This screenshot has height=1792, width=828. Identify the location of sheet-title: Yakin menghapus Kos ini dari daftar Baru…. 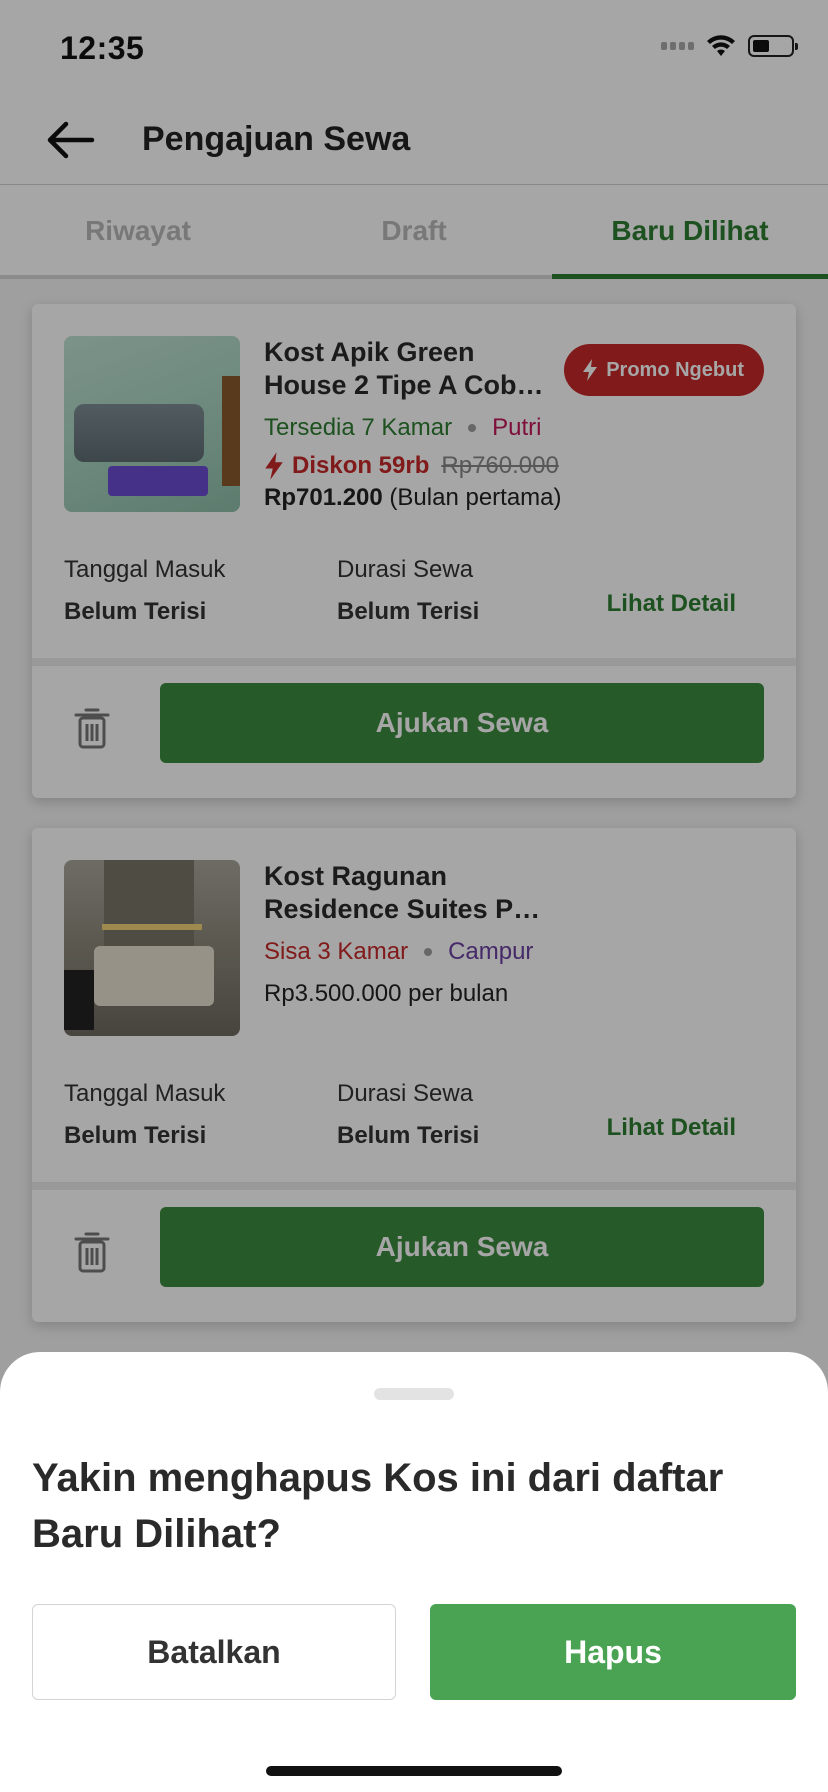
(378, 1506).